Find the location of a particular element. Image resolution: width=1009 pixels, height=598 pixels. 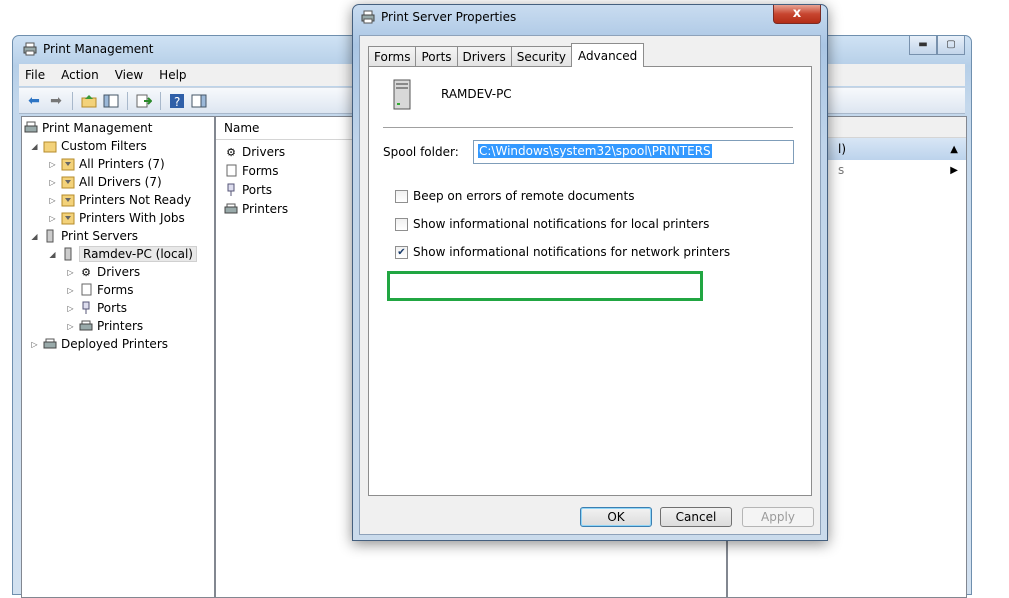

tree-item-label: Deployed Printers is located at coordinates (115, 344).